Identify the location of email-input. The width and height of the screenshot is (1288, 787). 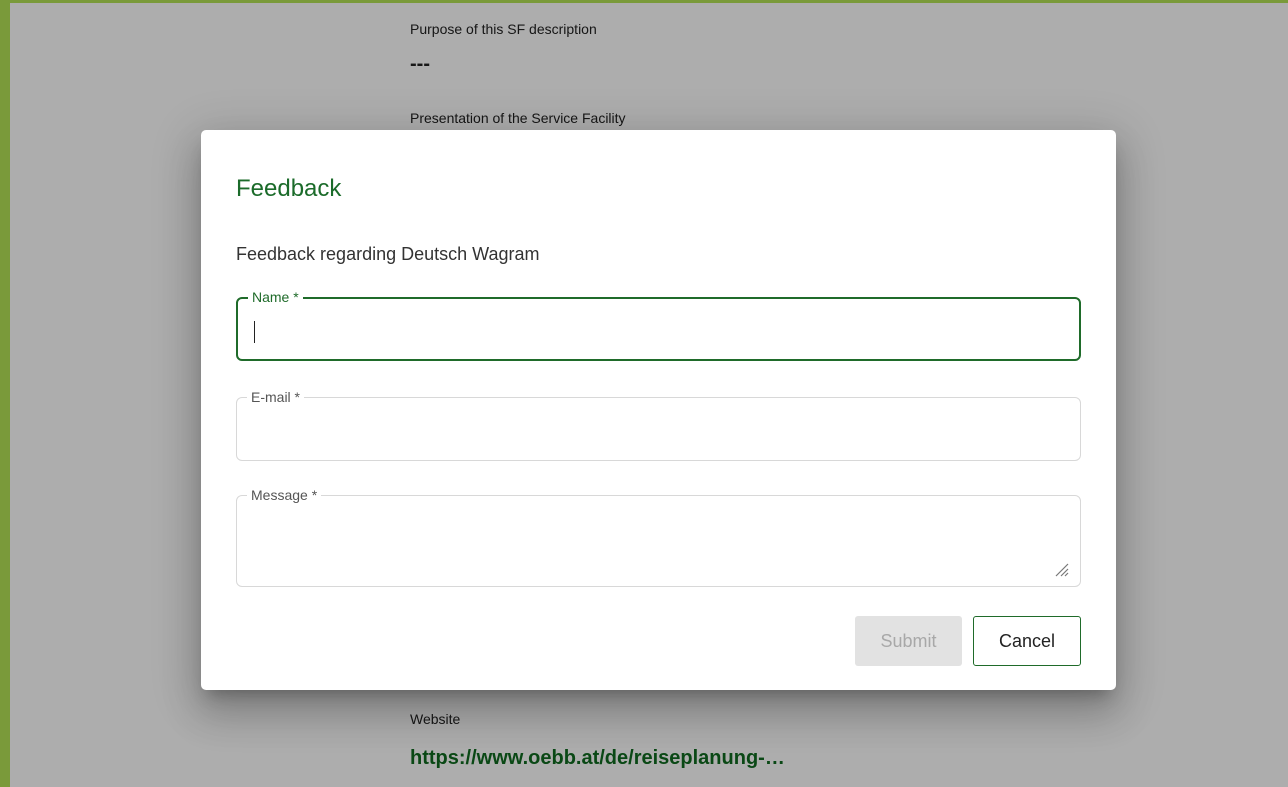
(658, 430).